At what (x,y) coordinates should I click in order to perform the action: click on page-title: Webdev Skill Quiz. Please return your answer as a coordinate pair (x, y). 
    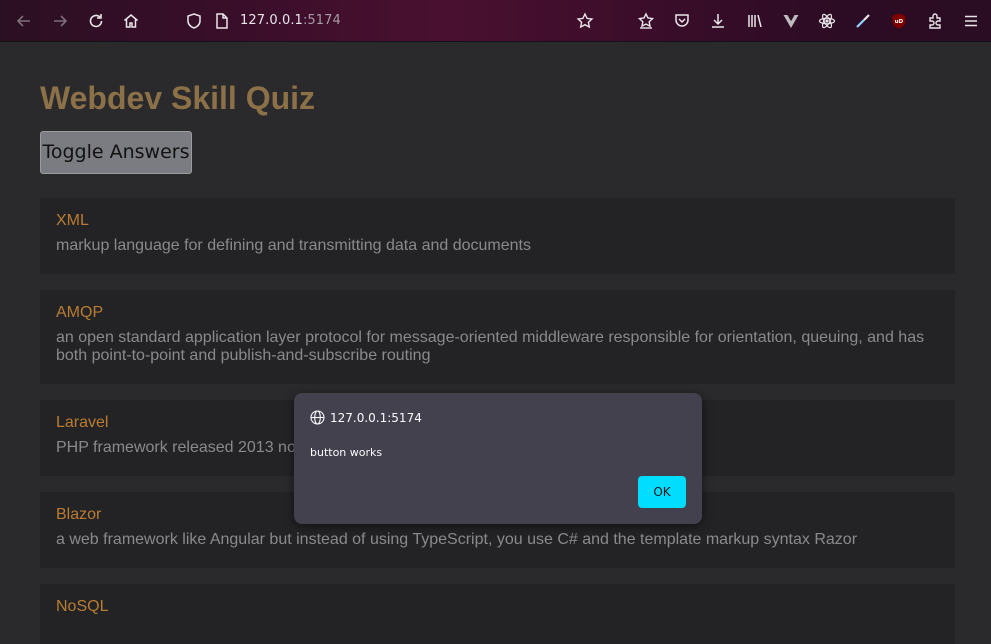
    Looking at the image, I should click on (178, 98).